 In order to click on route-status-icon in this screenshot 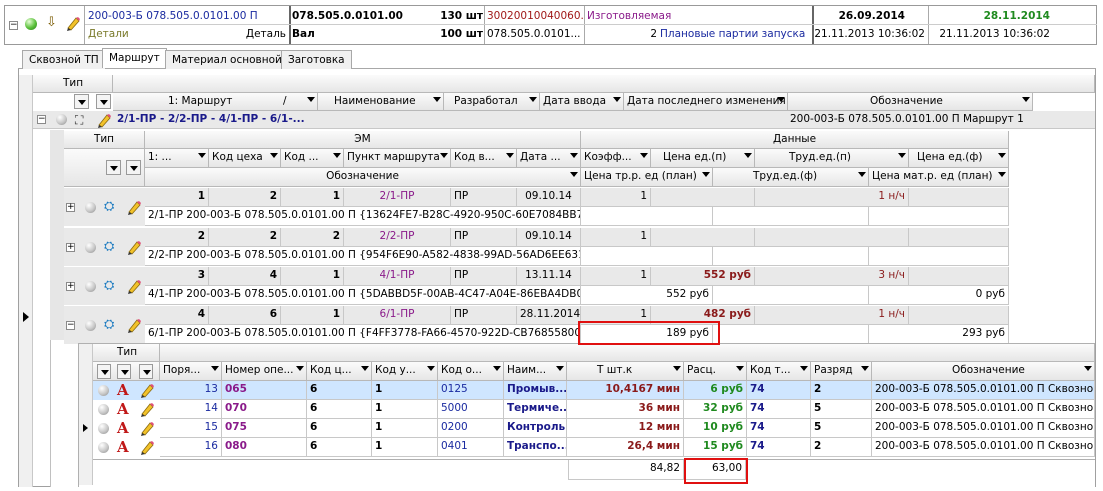, I will do `click(61, 119)`.